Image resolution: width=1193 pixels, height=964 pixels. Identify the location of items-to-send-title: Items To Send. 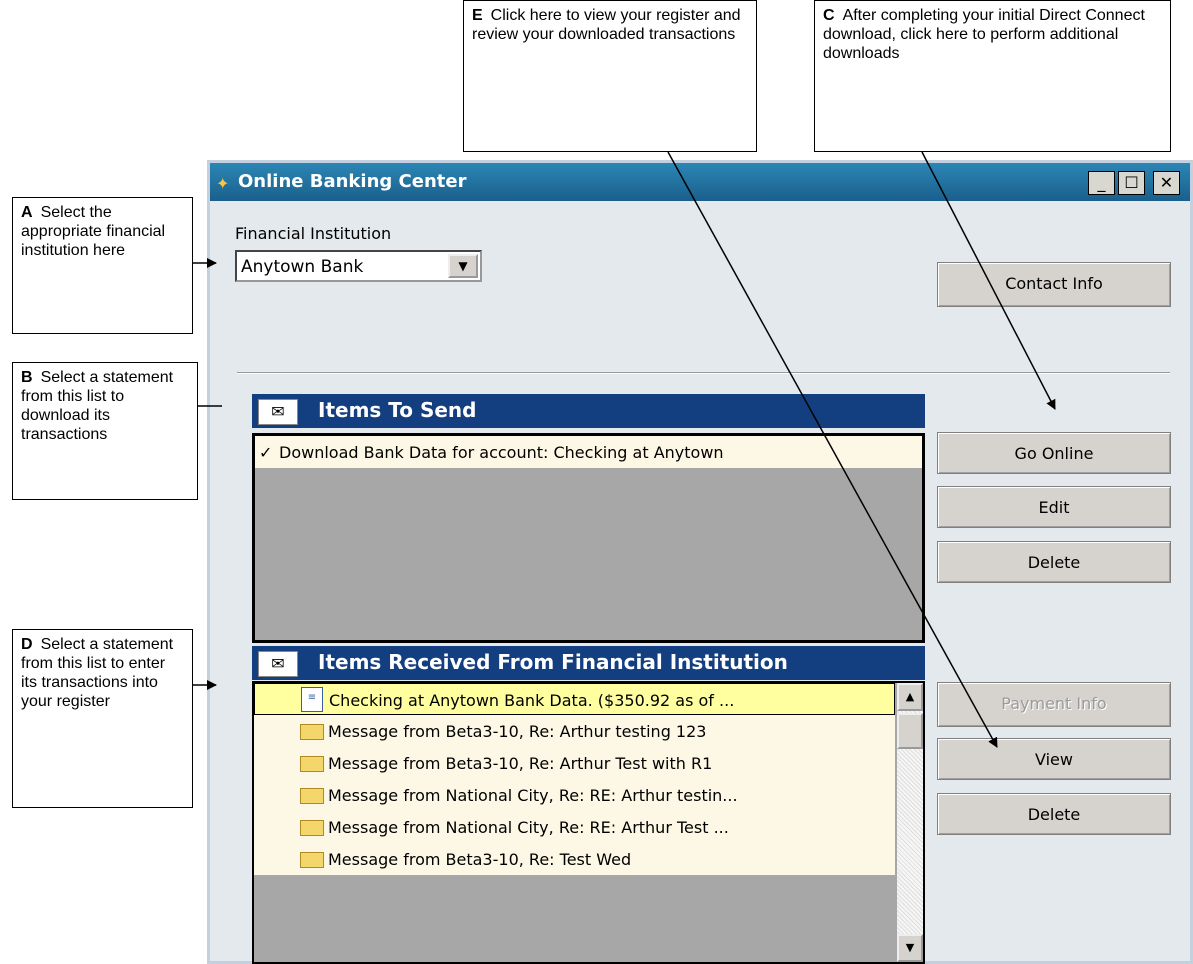
(397, 410).